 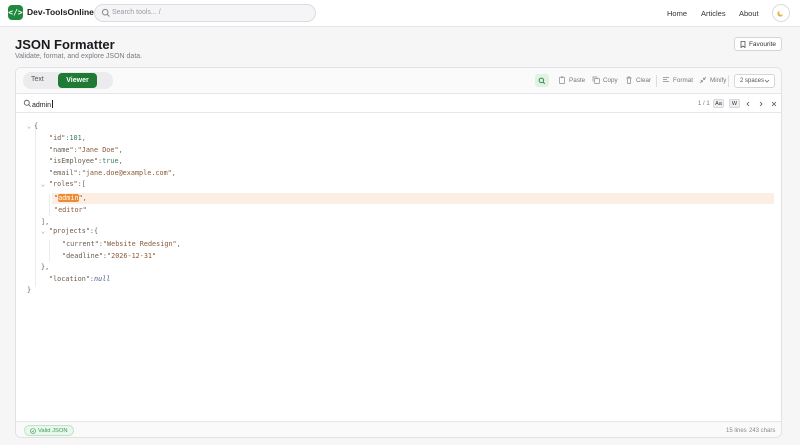 I want to click on collapse-toggle-projects: ⌄, so click(x=43, y=231).